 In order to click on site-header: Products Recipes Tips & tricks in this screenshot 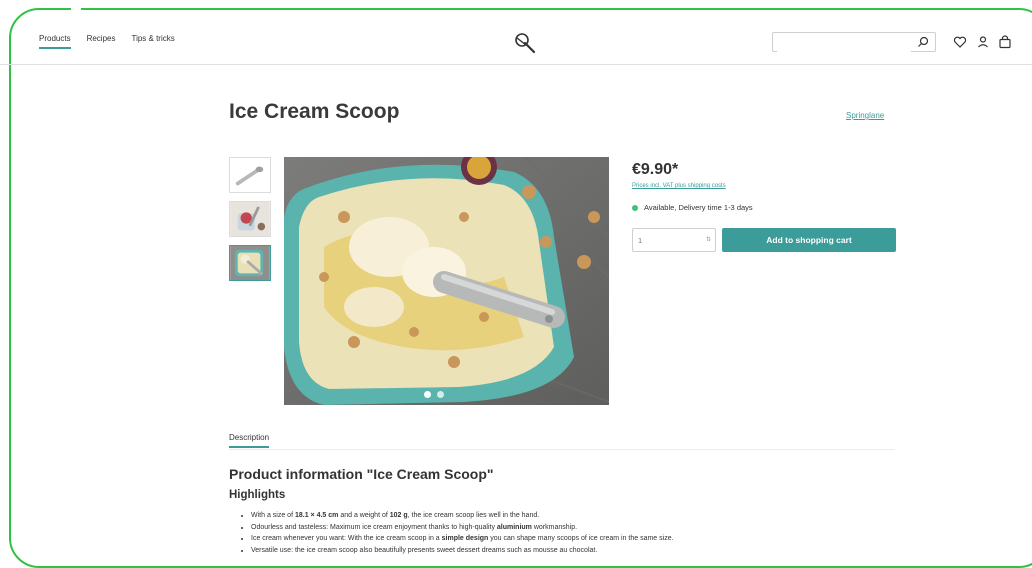, I will do `click(516, 32)`.